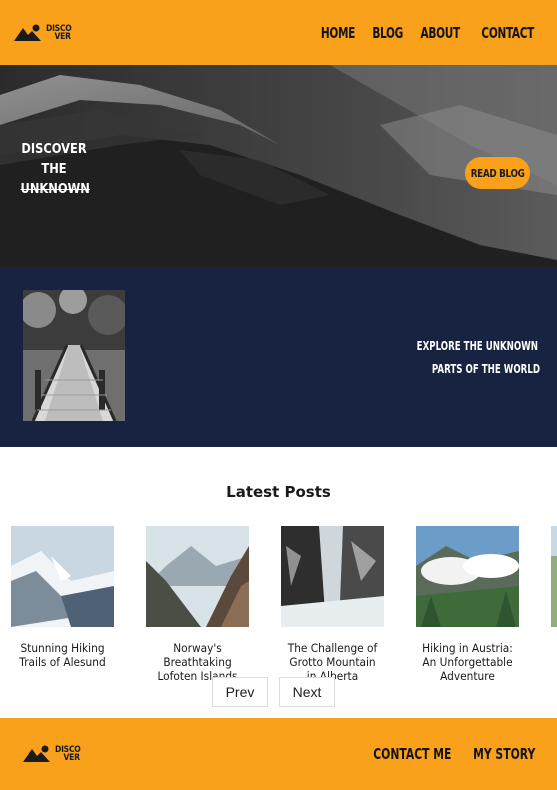 This screenshot has height=790, width=557. What do you see at coordinates (497, 173) in the screenshot?
I see `read-blog-button: READ BLOG` at bounding box center [497, 173].